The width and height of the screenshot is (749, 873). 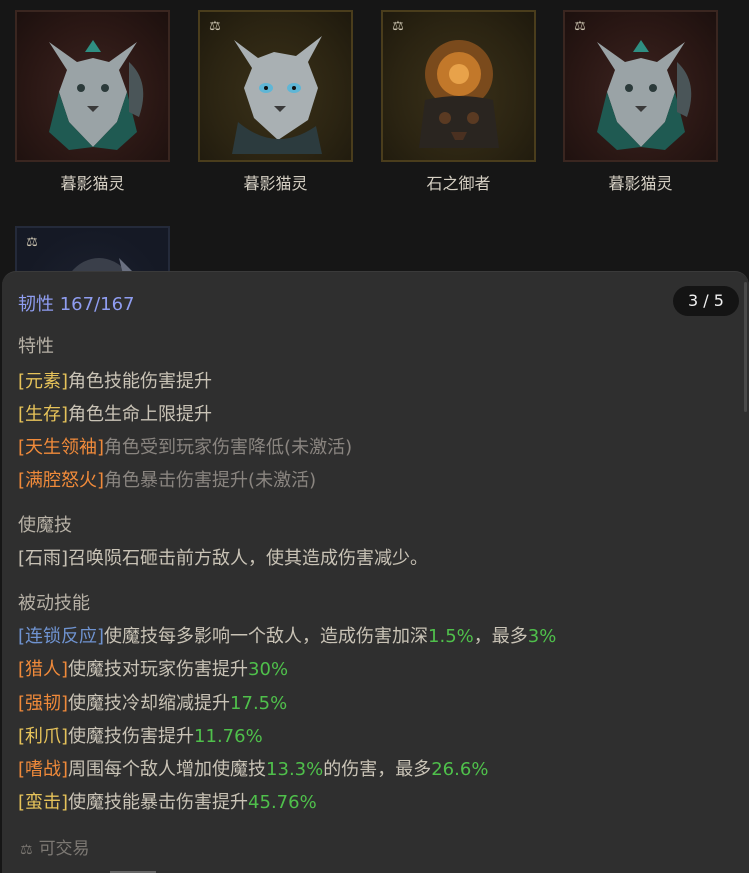 What do you see at coordinates (158, 669) in the screenshot?
I see `passive-text: 使魔技对玩家伤害提升` at bounding box center [158, 669].